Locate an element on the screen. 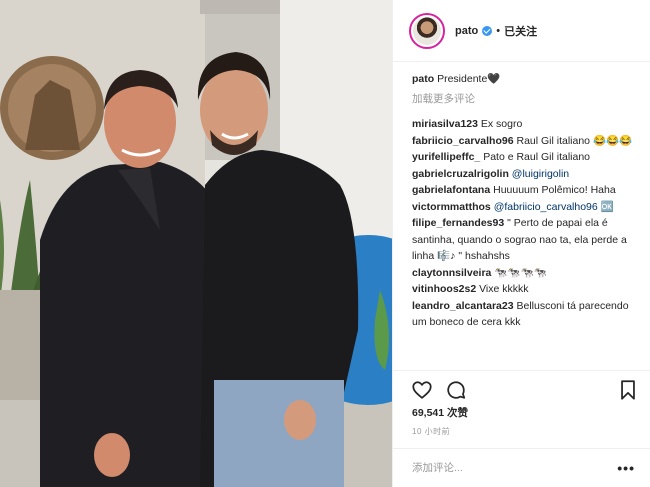 This screenshot has width=650, height=487. comment-mention-link: @fabriicio_carvalho96 is located at coordinates (546, 207).